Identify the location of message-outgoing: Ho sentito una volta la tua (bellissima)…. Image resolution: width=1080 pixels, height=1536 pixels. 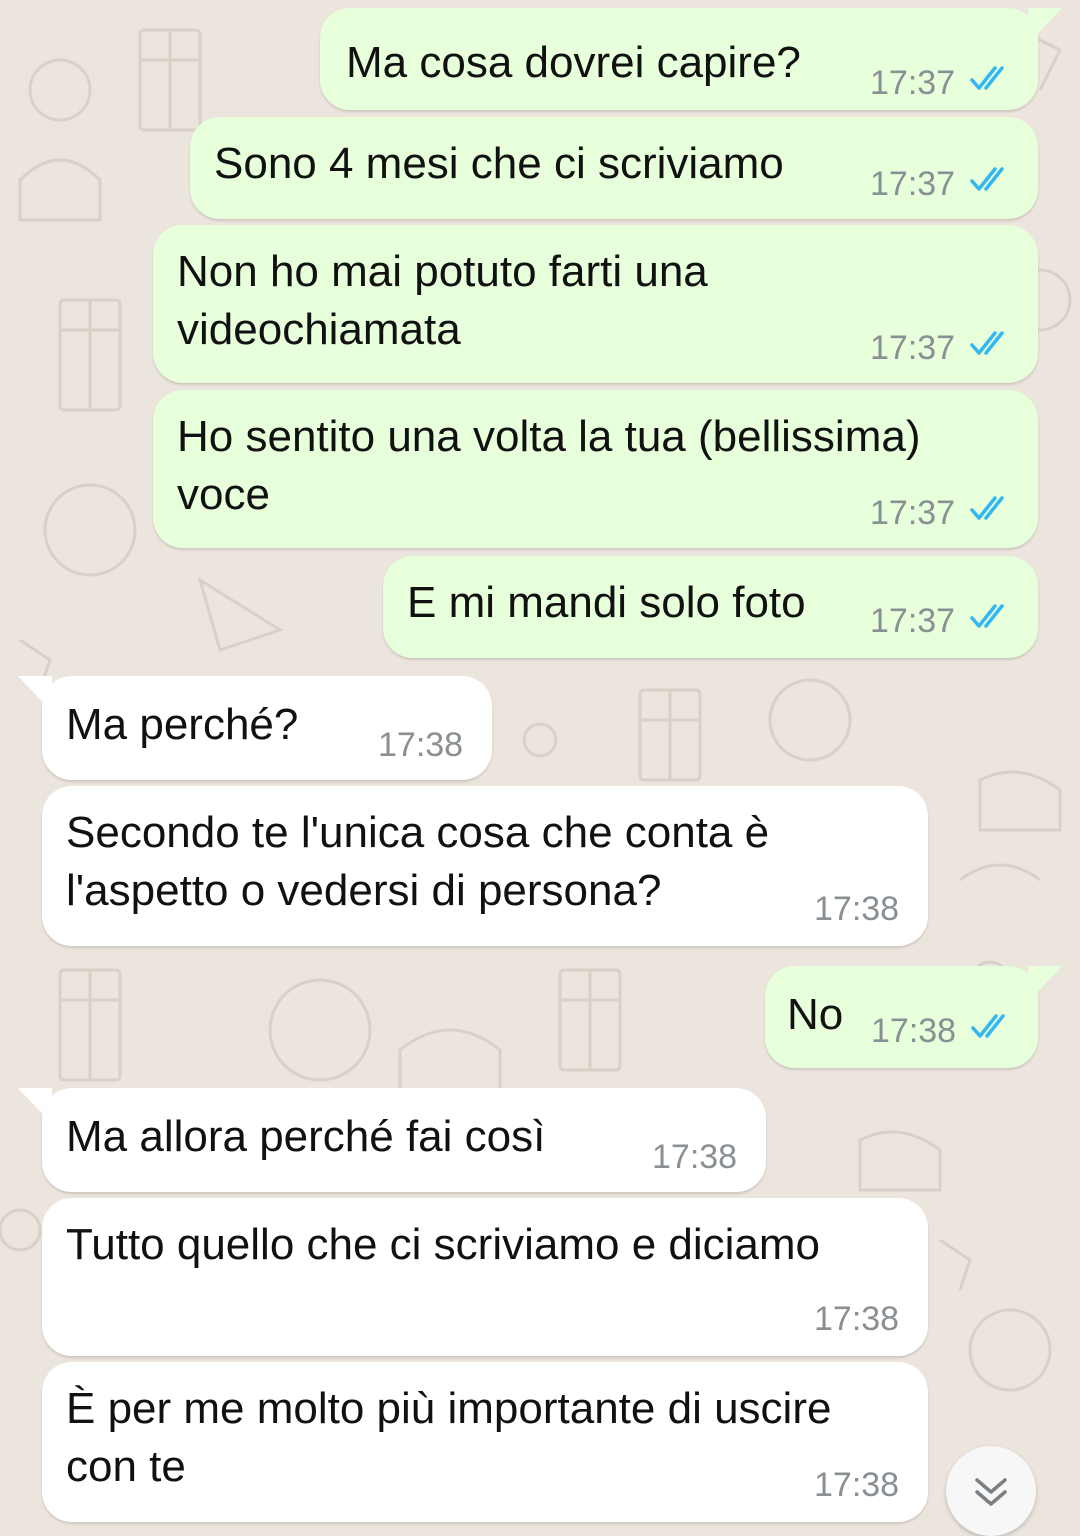
(595, 469).